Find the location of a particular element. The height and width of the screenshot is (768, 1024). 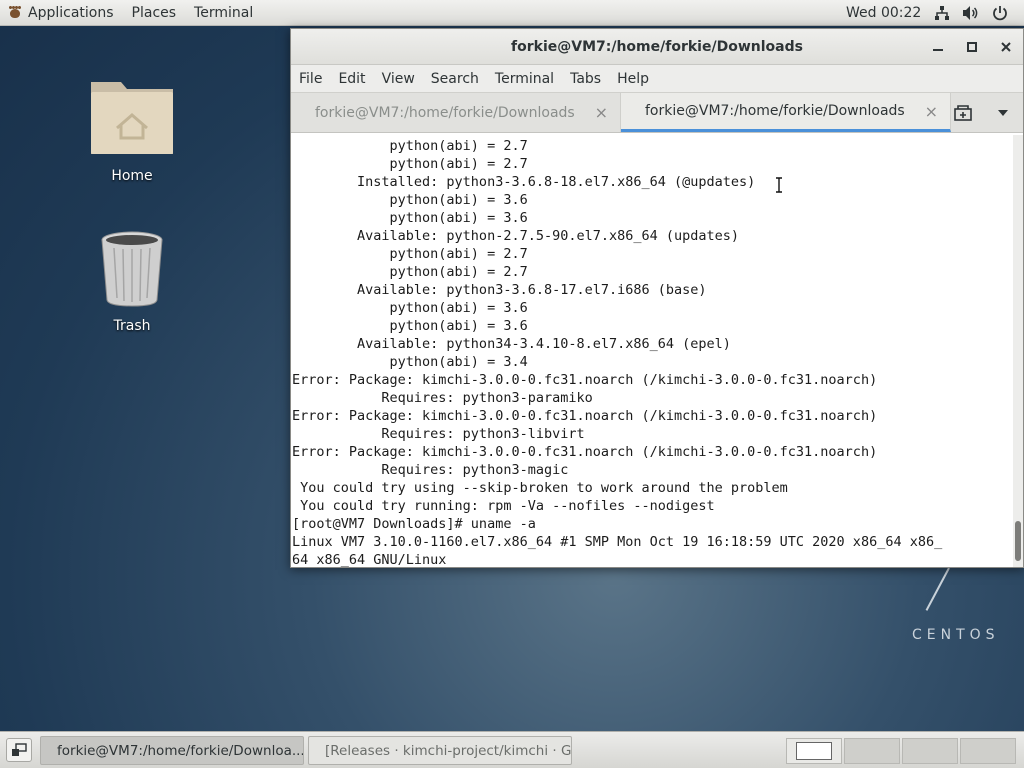

minimize-button is located at coordinates (938, 47).